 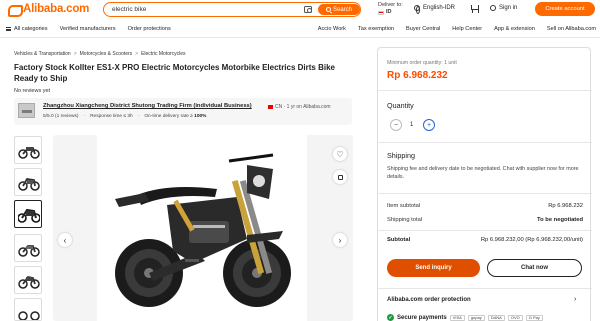 I want to click on item-subtotal-value: Rp 6.968.232, so click(x=565, y=206).